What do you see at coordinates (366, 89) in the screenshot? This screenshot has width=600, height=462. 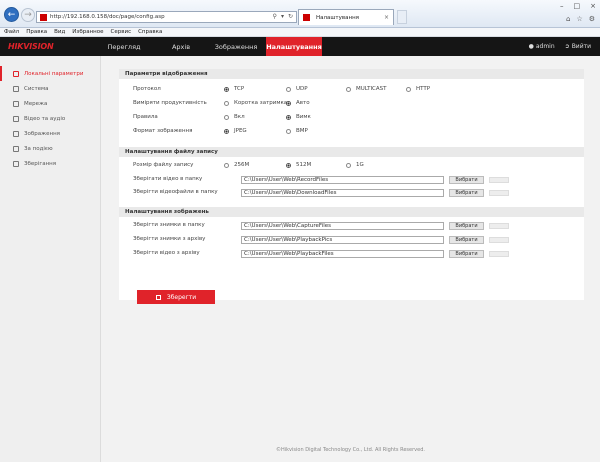 I see `protocol-multicast-radio: MULTICAST` at bounding box center [366, 89].